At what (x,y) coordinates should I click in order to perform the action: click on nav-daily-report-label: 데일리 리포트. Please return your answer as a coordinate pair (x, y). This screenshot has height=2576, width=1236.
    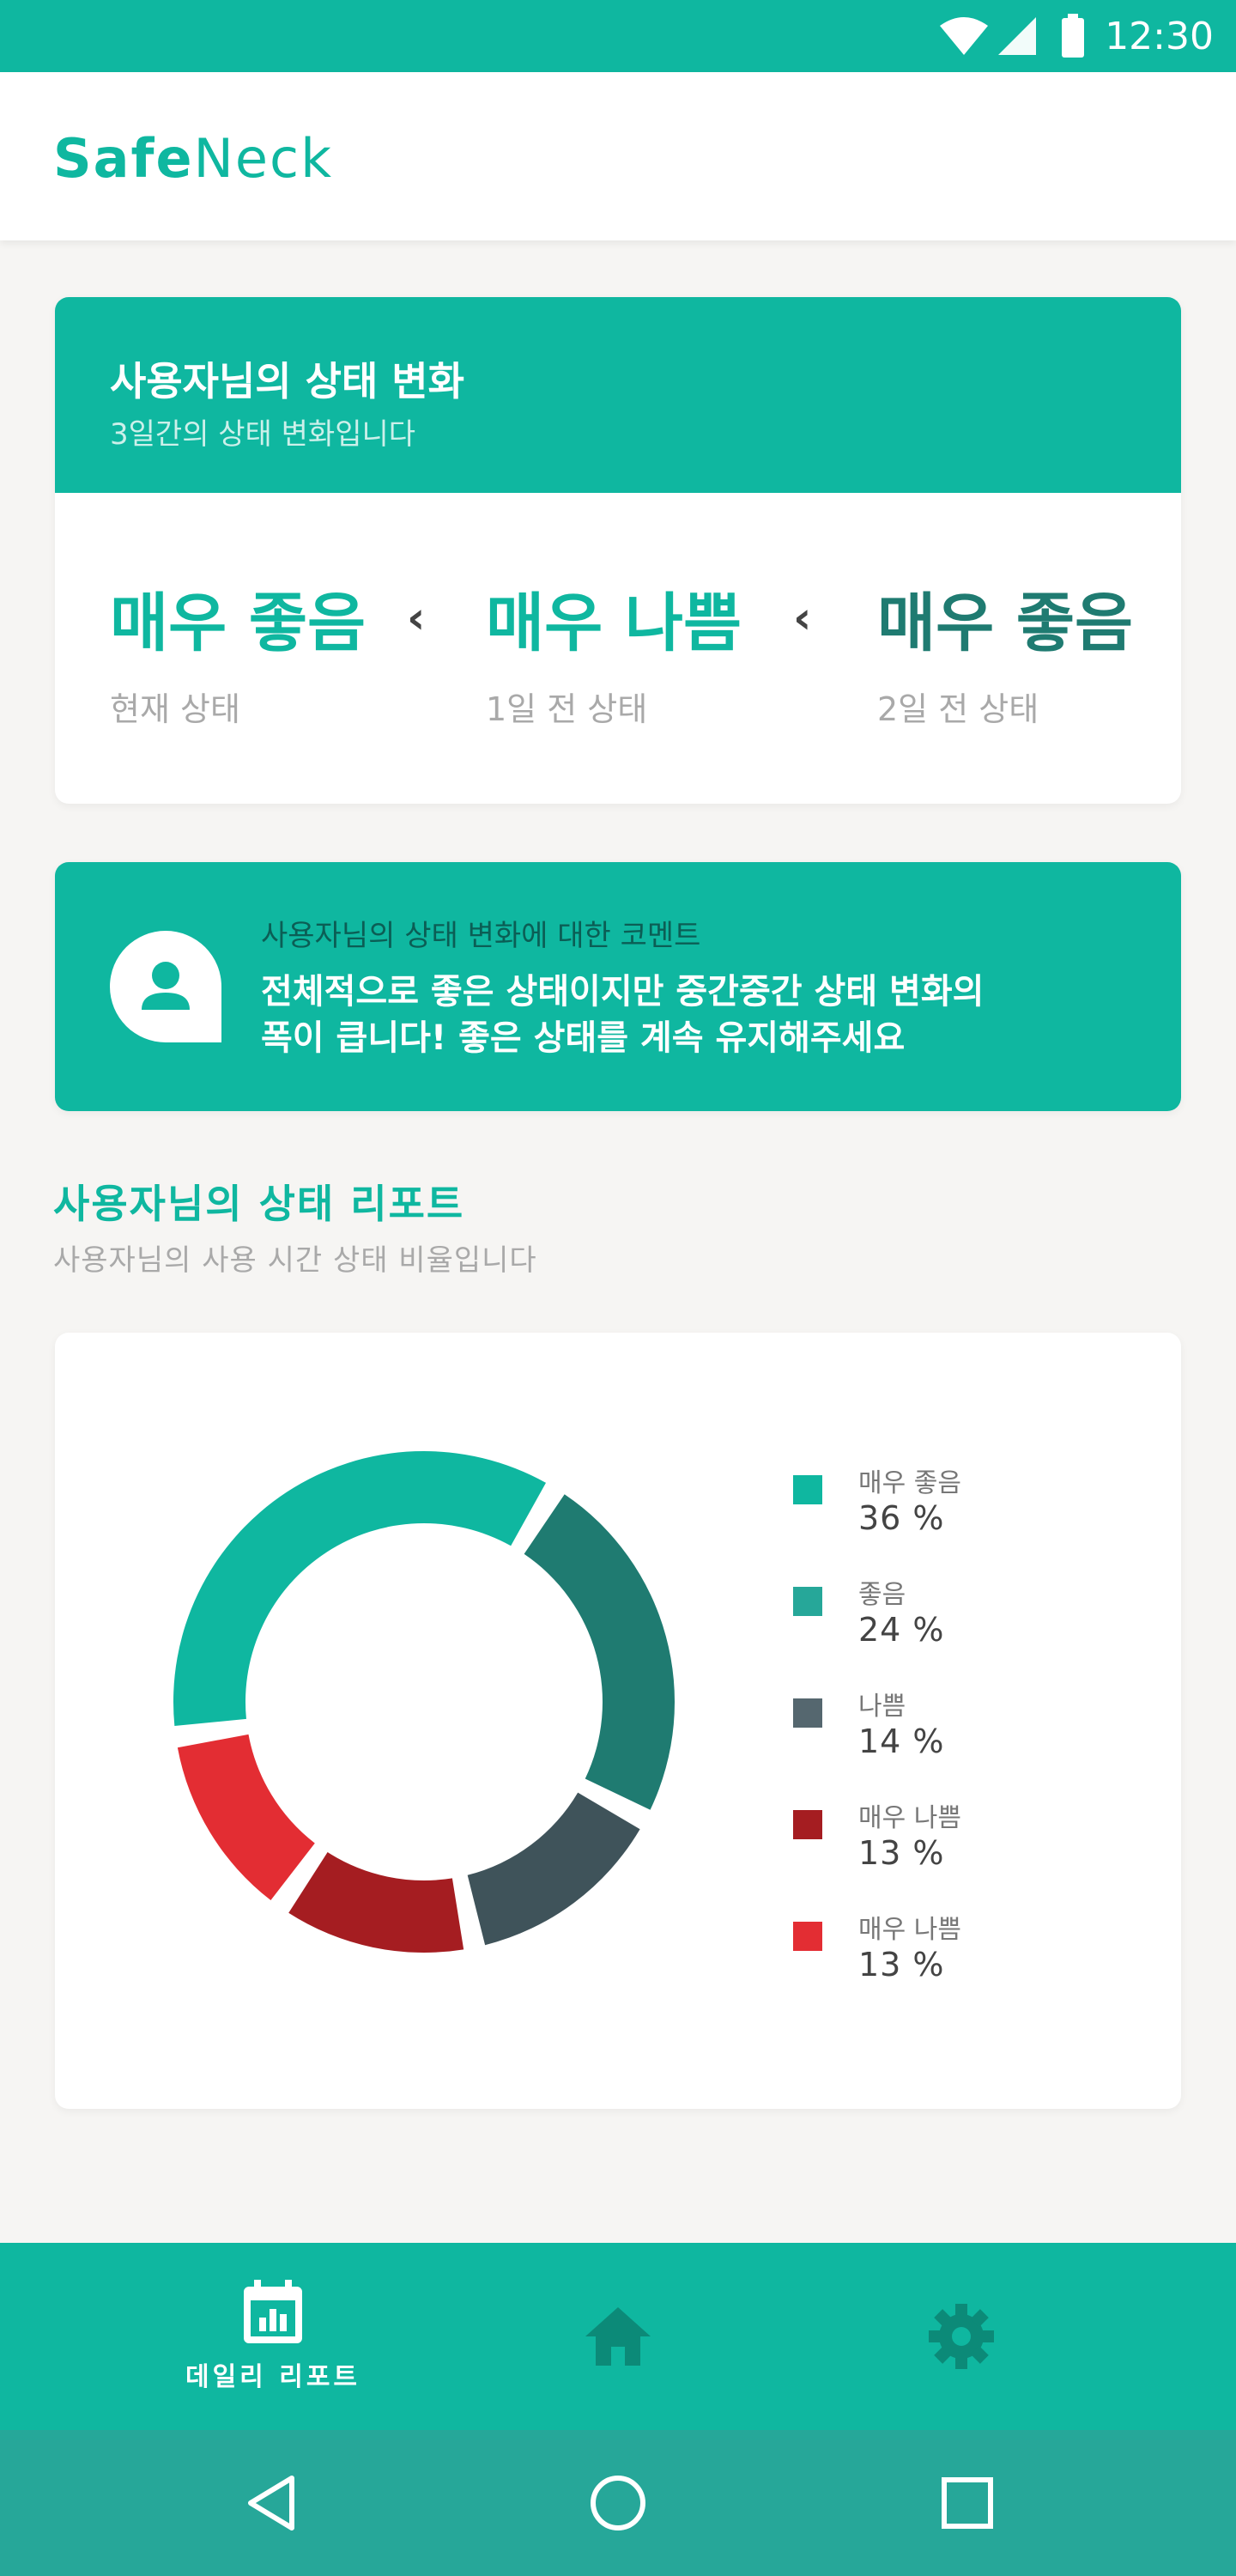
    Looking at the image, I should click on (273, 2377).